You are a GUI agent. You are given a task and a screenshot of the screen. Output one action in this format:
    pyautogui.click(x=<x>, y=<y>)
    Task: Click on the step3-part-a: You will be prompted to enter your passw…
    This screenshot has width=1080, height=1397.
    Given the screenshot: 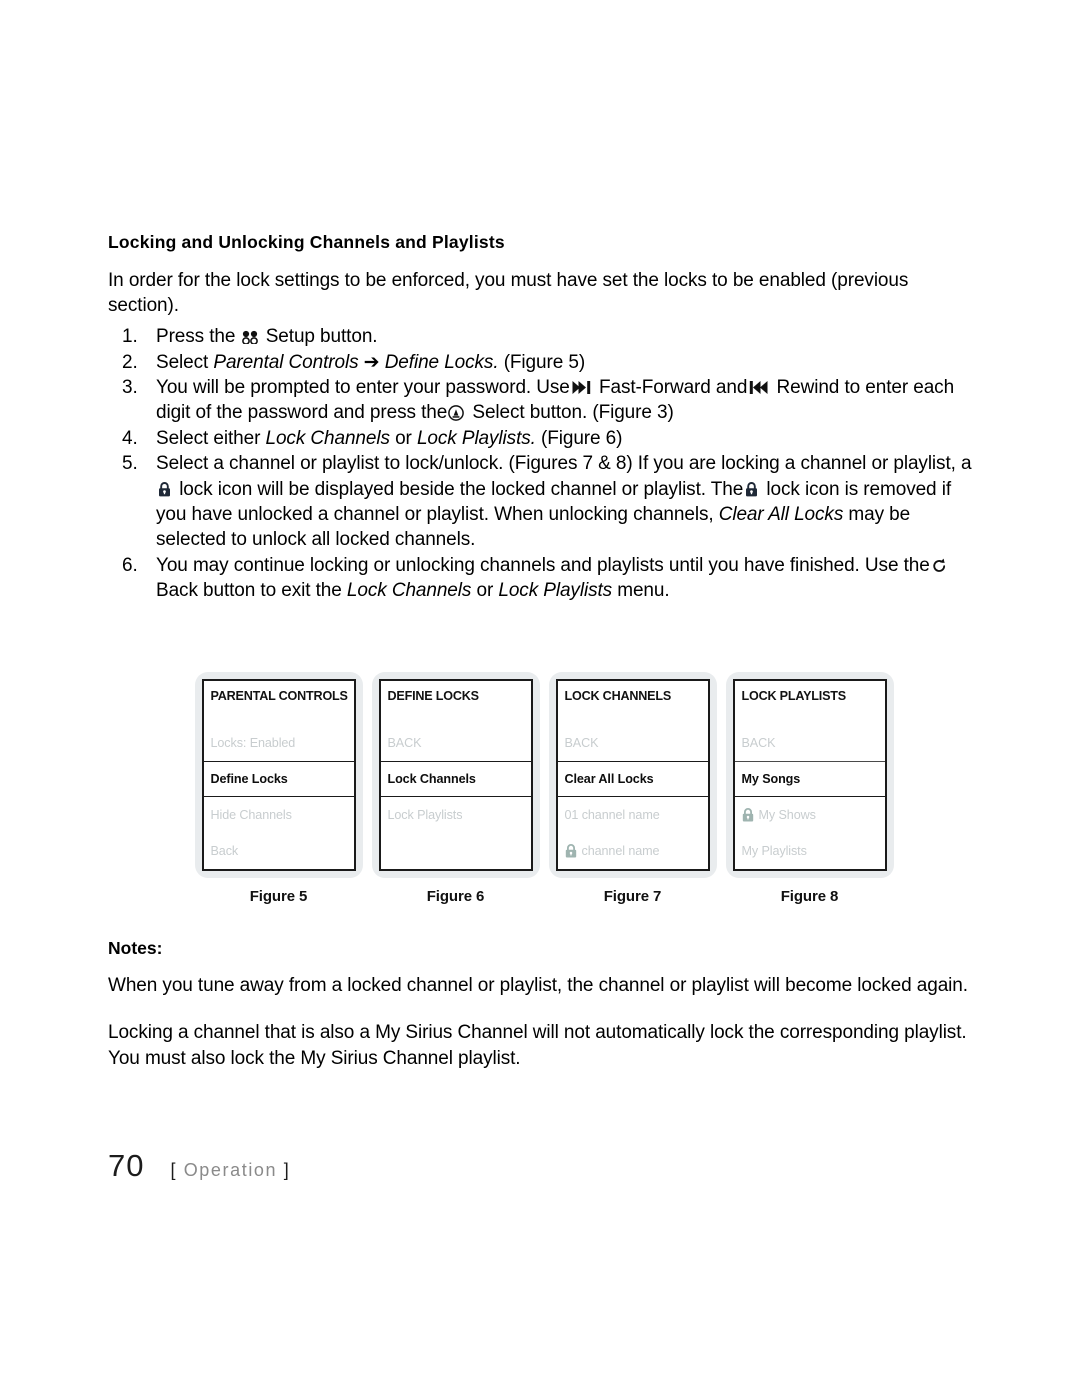 What is the action you would take?
    pyautogui.click(x=363, y=388)
    